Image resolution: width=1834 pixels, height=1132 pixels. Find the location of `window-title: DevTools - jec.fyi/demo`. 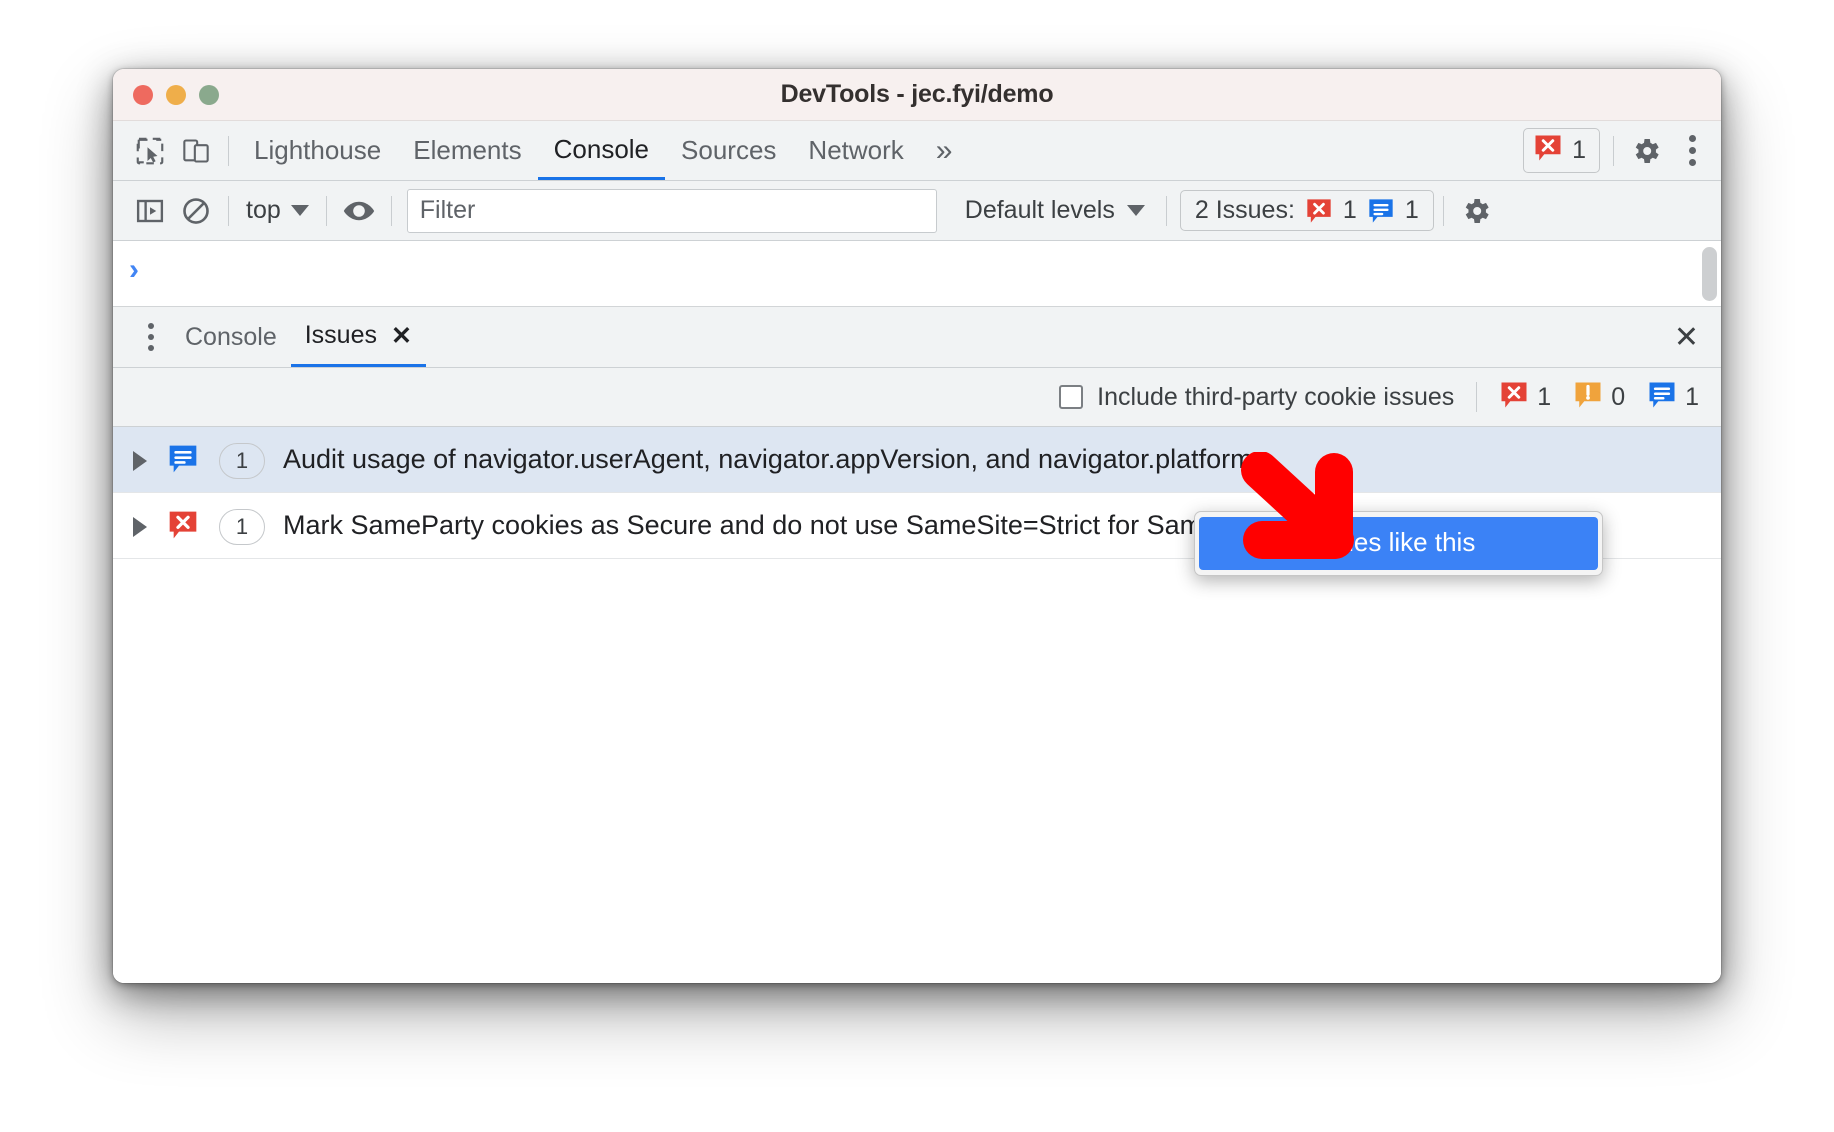

window-title: DevTools - jec.fyi/demo is located at coordinates (917, 94).